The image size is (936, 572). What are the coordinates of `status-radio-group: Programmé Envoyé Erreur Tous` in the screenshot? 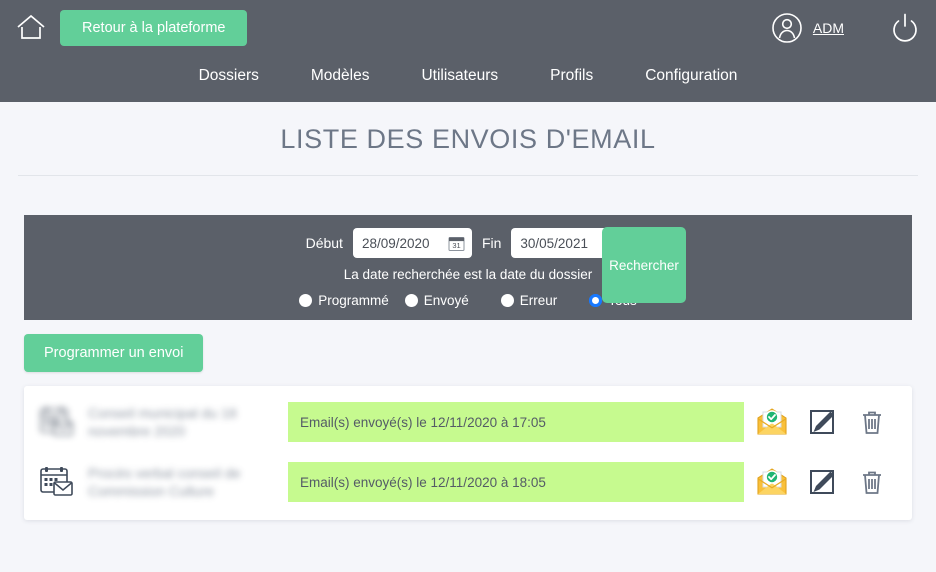 It's located at (468, 300).